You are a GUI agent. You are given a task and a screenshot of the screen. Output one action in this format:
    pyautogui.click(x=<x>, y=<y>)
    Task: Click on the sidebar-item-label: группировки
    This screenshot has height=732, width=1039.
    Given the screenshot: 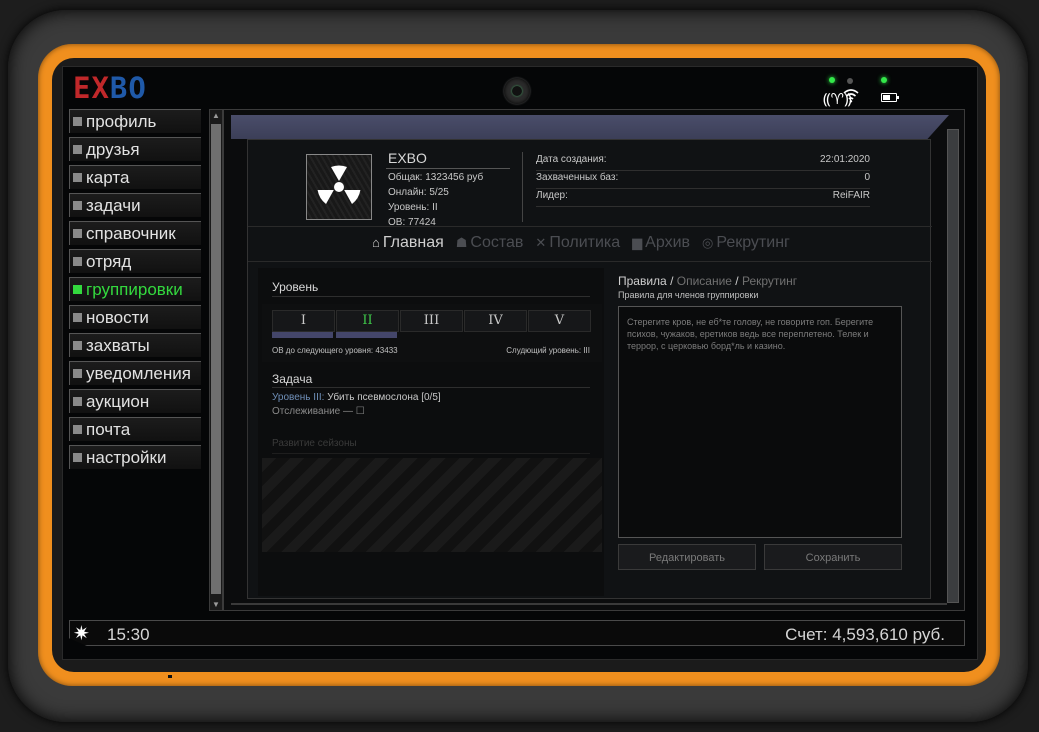 What is the action you would take?
    pyautogui.click(x=134, y=289)
    